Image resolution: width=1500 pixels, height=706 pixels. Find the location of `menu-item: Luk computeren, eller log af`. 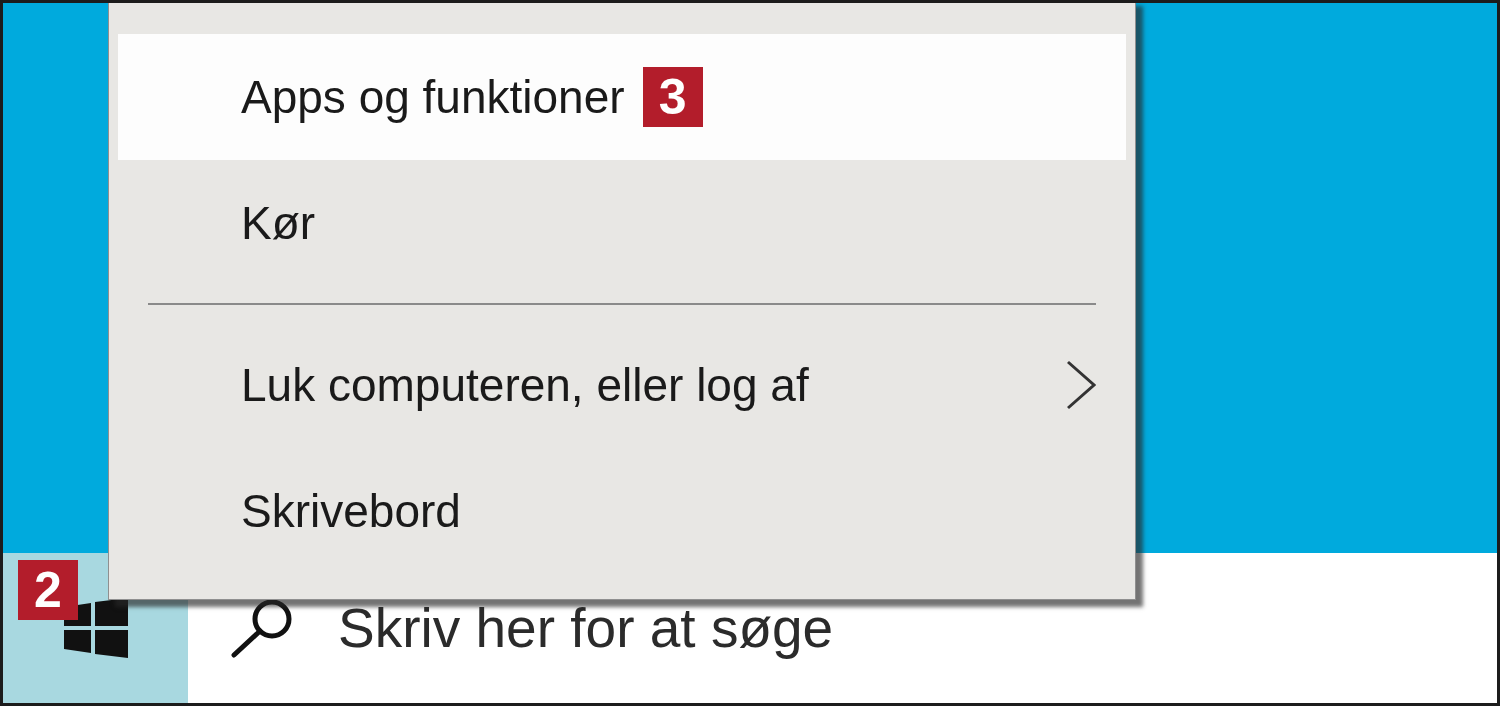

menu-item: Luk computeren, eller log af is located at coordinates (622, 385).